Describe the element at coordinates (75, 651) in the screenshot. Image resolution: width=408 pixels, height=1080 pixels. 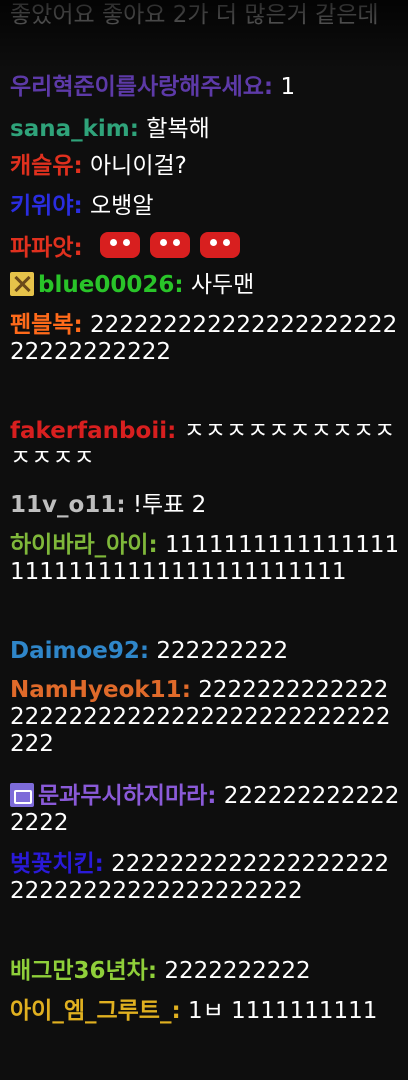
I see `username: Daimoe92` at that location.